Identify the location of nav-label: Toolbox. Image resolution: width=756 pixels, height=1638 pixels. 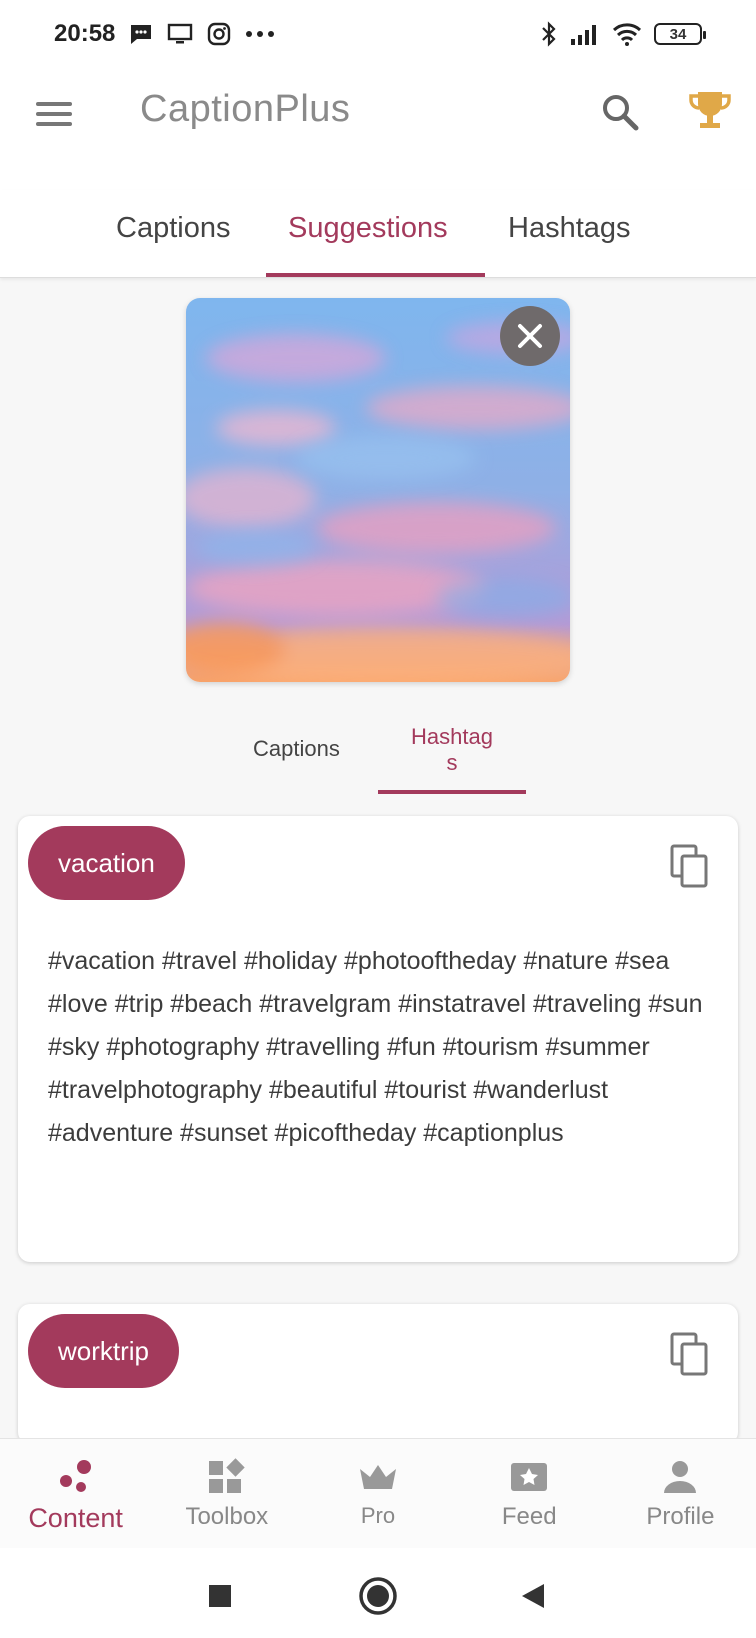
(227, 1516).